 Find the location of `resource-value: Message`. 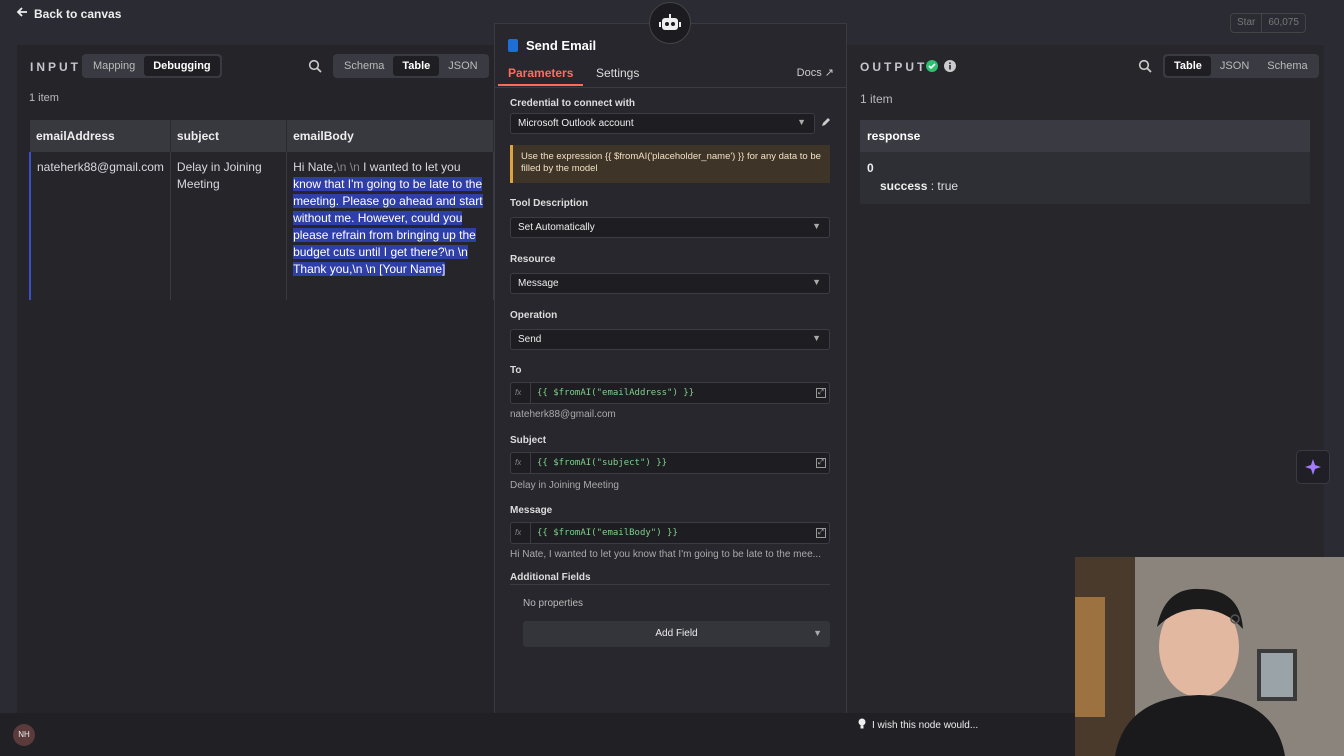

resource-value: Message is located at coordinates (538, 283).